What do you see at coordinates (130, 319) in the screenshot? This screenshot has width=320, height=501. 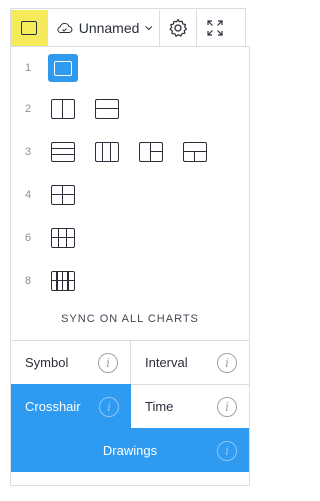 I see `sync-heading: SYNC ON ALL CHARTS` at bounding box center [130, 319].